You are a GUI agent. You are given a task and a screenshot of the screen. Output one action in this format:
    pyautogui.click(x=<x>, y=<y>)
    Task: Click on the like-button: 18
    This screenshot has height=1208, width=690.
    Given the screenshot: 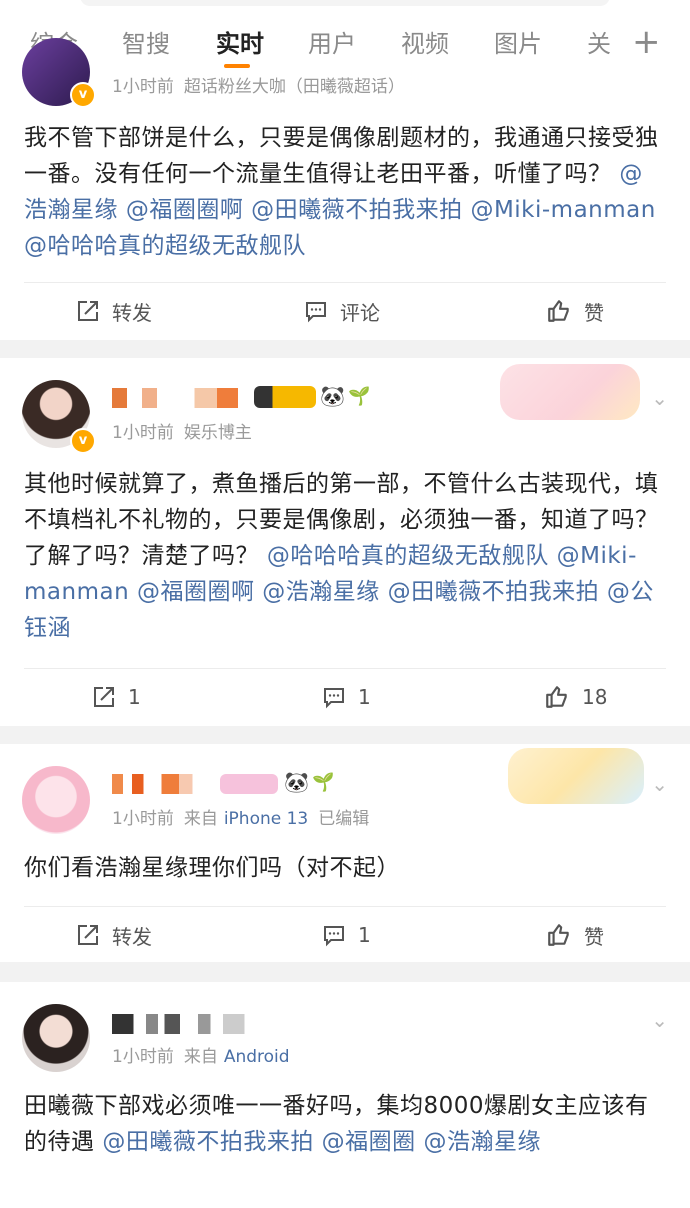 What is the action you would take?
    pyautogui.click(x=575, y=697)
    